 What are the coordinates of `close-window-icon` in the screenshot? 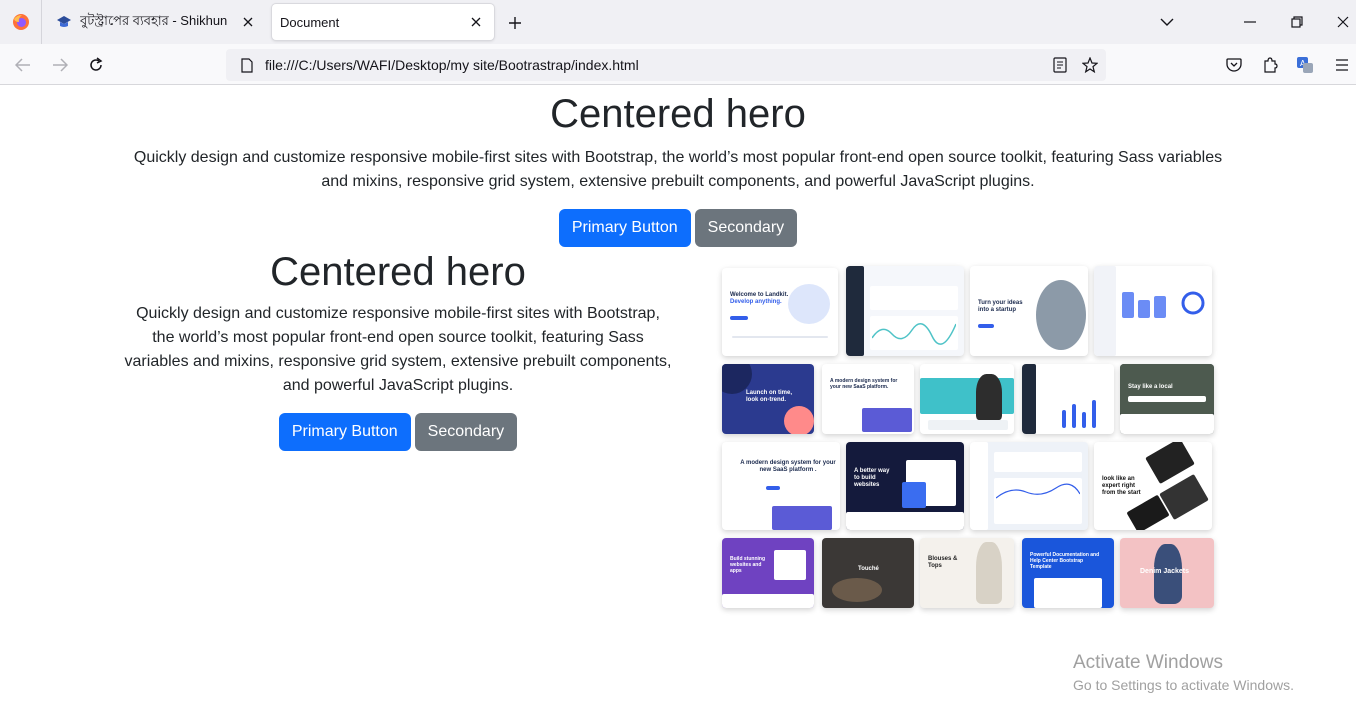 It's located at (1342, 22).